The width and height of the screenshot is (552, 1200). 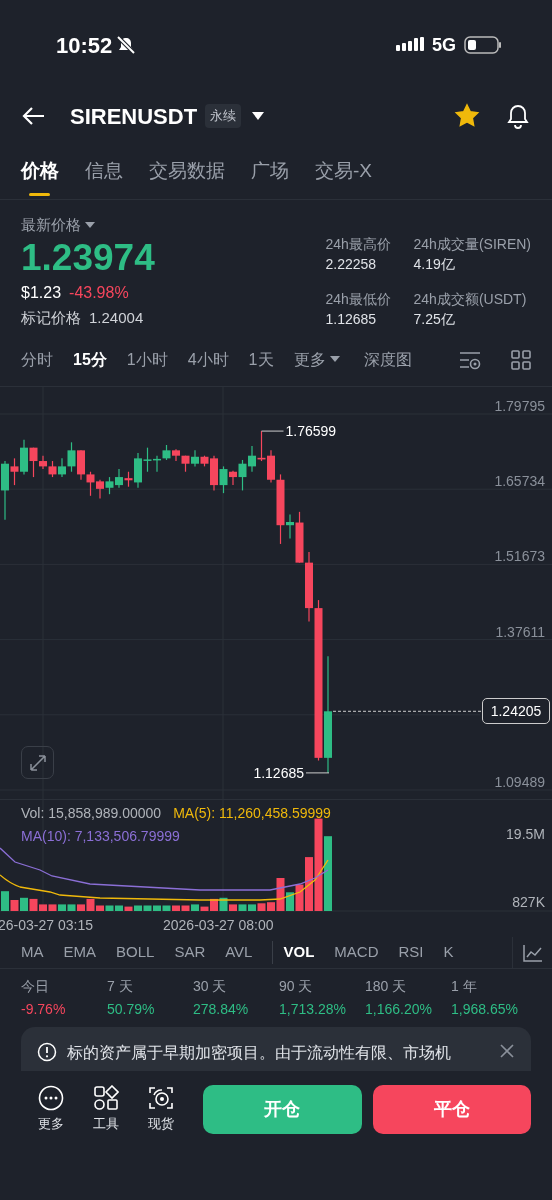 I want to click on tab: 信息, so click(x=104, y=177).